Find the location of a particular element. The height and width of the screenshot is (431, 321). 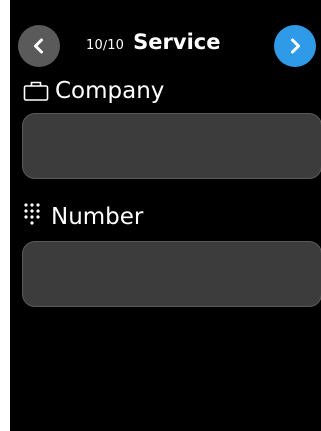

company-label: Company is located at coordinates (93, 91).